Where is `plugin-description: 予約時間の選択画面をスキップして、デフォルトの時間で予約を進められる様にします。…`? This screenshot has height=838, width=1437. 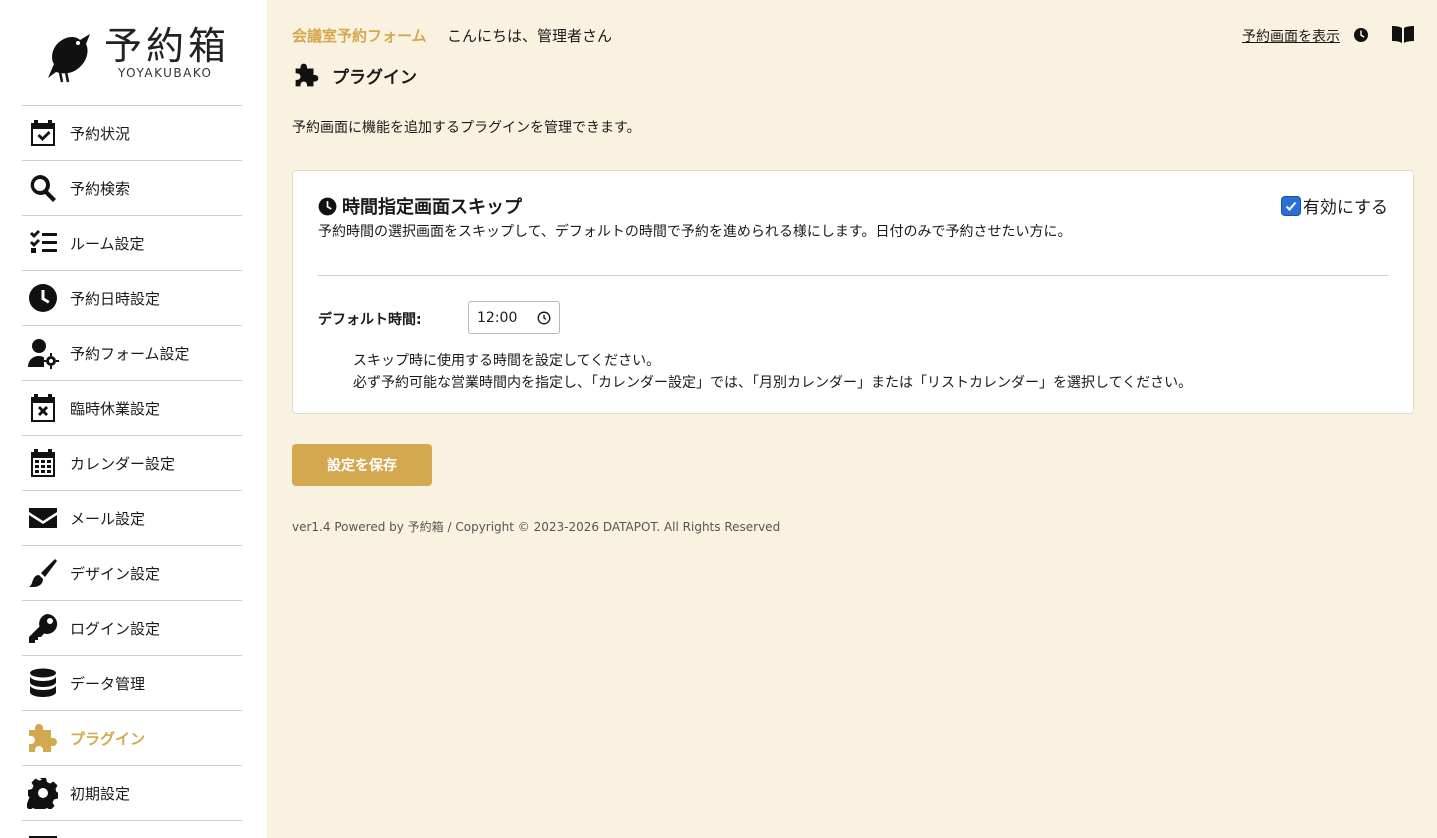
plugin-description: 予約時間の選択画面をスキップして、デフォルトの時間で予約を進められる様にします。… is located at coordinates (695, 232).